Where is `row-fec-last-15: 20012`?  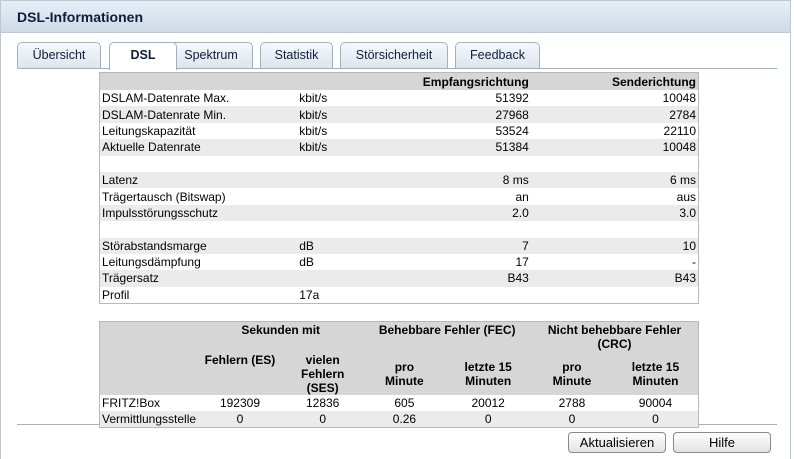 row-fec-last-15: 20012 is located at coordinates (488, 403).